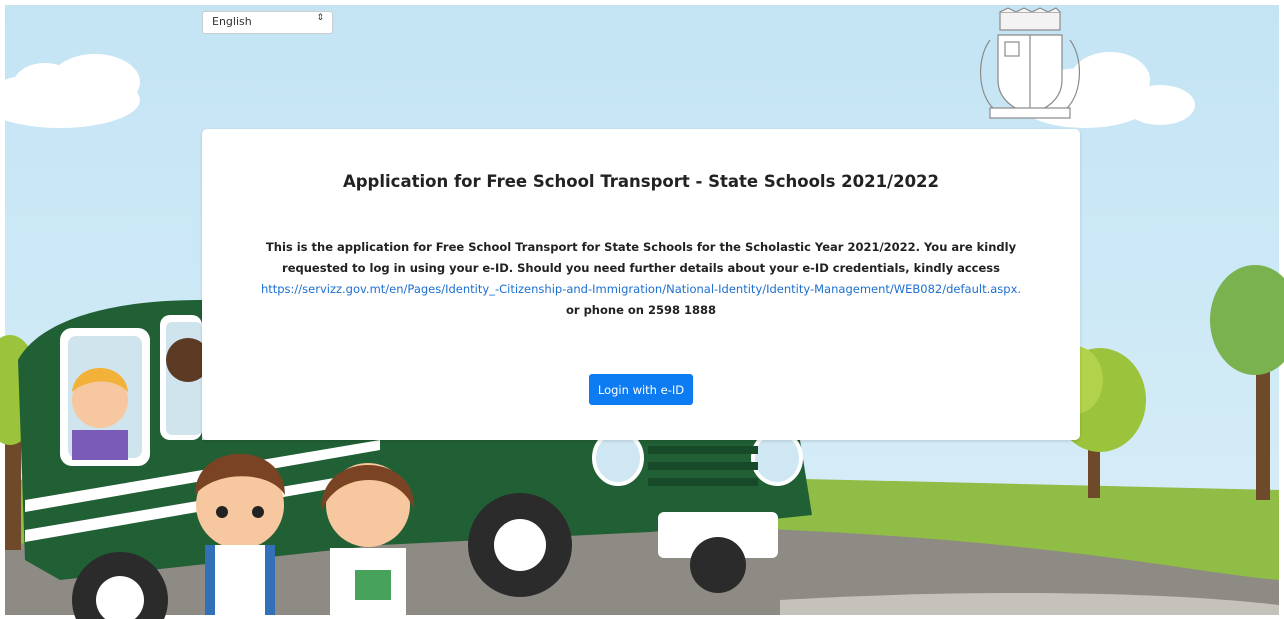 This screenshot has width=1284, height=619. What do you see at coordinates (240, 534) in the screenshot?
I see `boy` at bounding box center [240, 534].